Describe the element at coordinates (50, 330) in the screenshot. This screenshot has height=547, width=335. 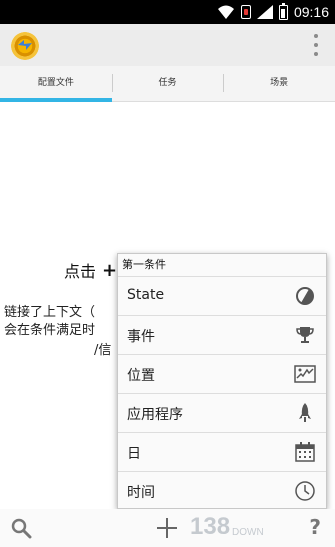
I see `hint-line-3: 会在条件满足时` at that location.